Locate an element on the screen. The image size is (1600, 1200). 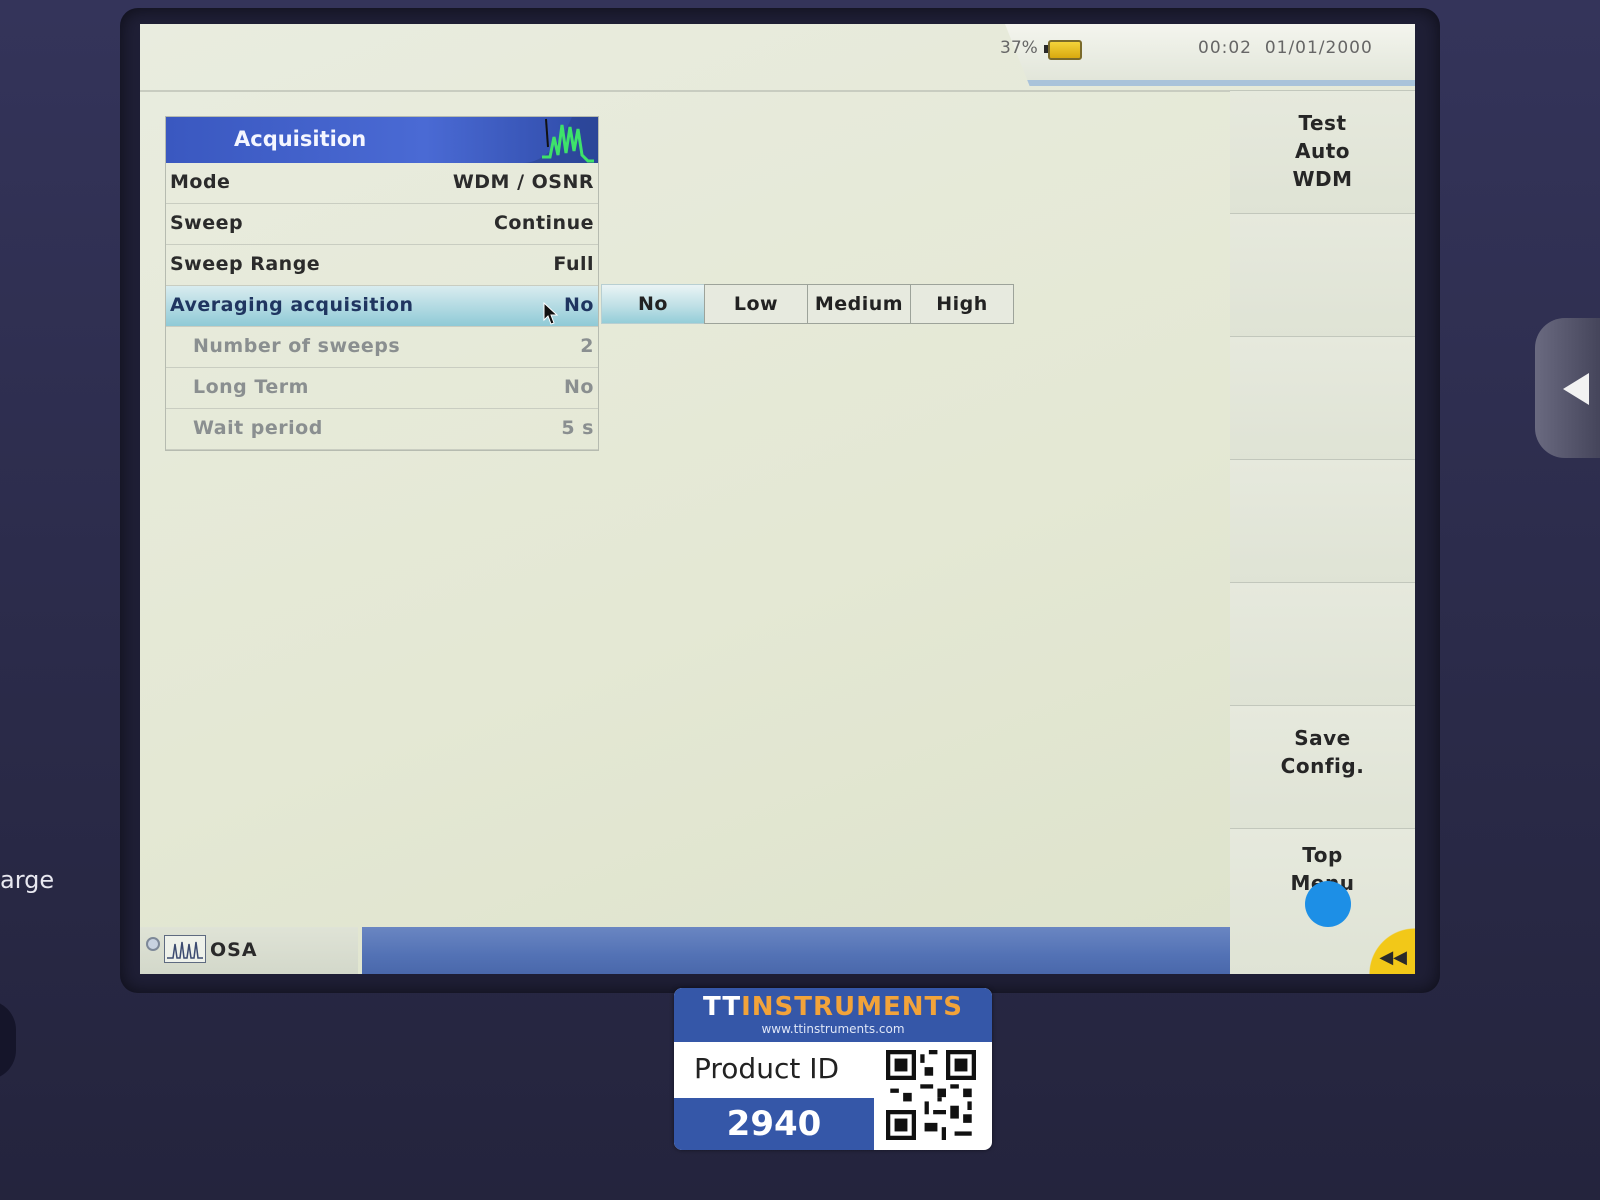
battery-percent: 37% is located at coordinates (1019, 48).